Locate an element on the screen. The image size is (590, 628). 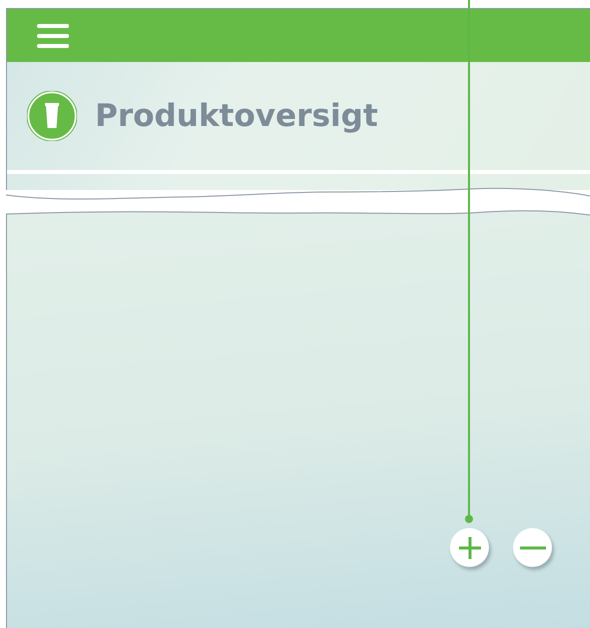
menu-icon is located at coordinates (53, 35).